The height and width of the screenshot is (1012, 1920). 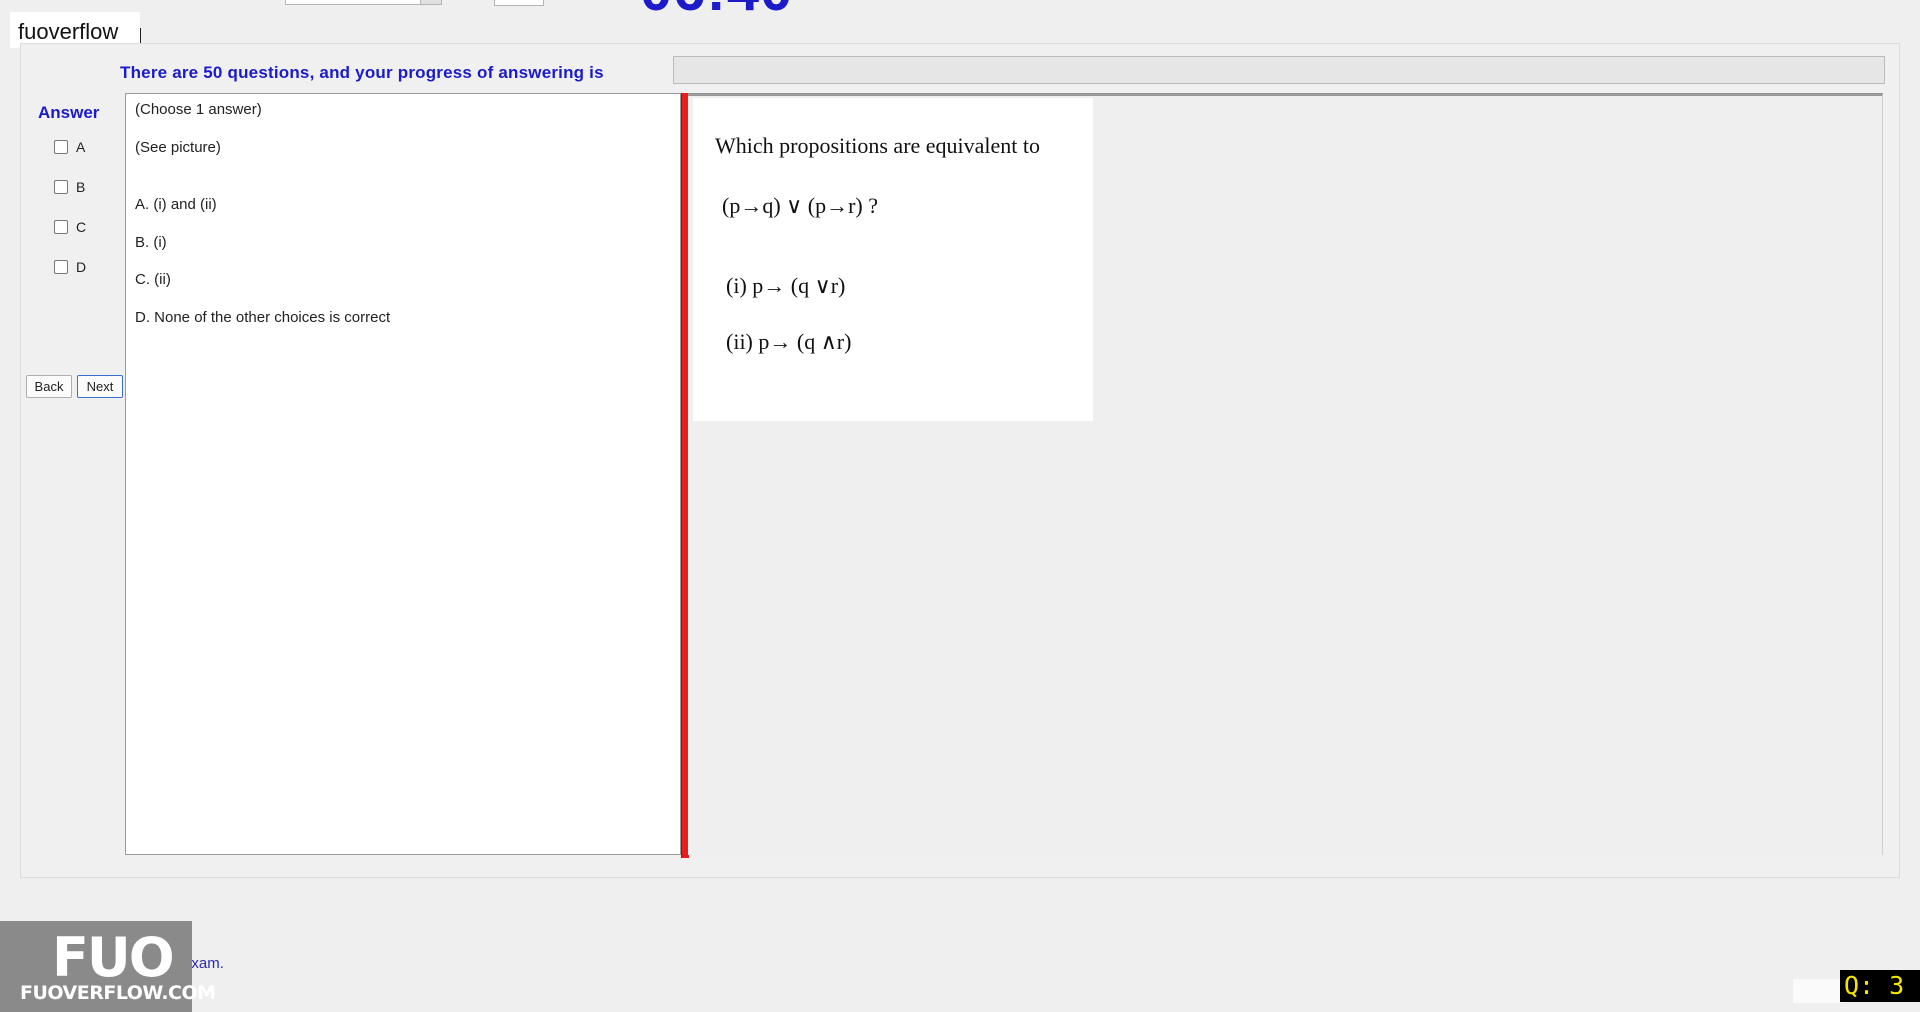 What do you see at coordinates (789, 341) in the screenshot?
I see `question-line-4: (ii) p→ (q ∧r)` at bounding box center [789, 341].